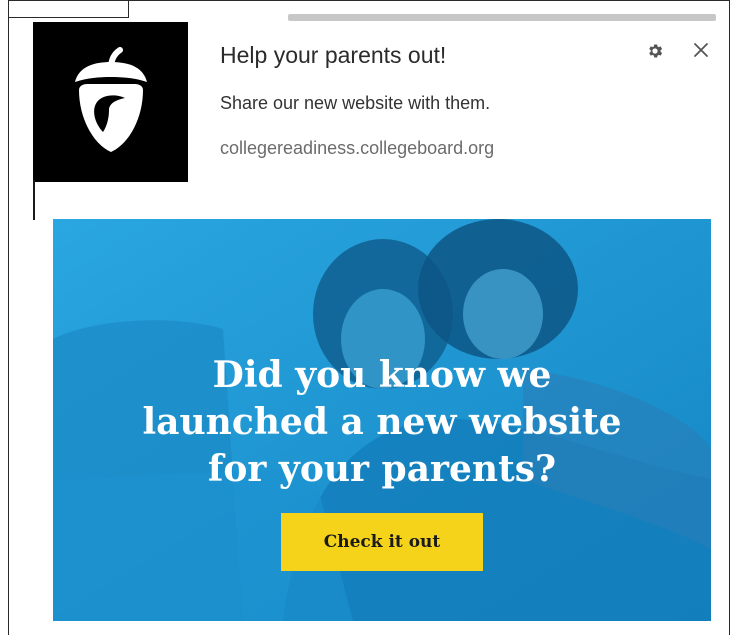  What do you see at coordinates (128, 9) in the screenshot?
I see `document-frame-tab-edge` at bounding box center [128, 9].